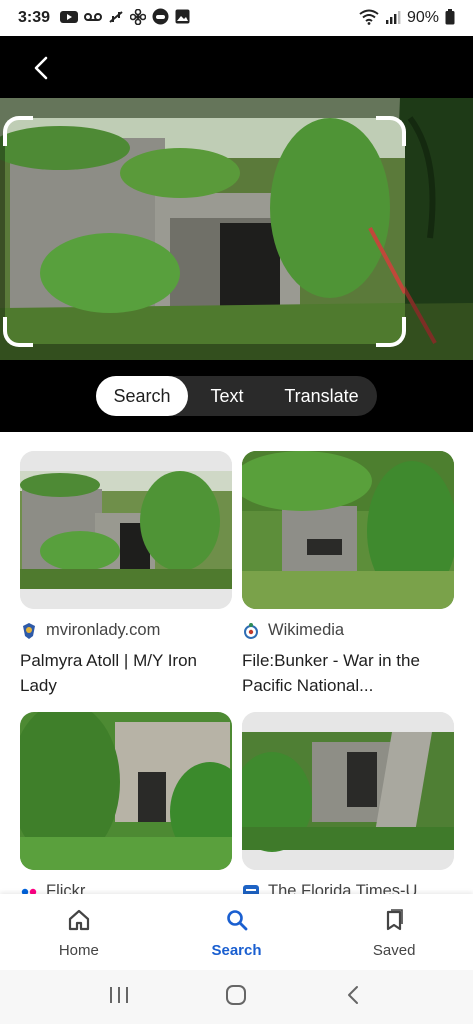 Image resolution: width=473 pixels, height=1024 pixels. Describe the element at coordinates (42, 68) in the screenshot. I see `back-arrow-icon` at that location.